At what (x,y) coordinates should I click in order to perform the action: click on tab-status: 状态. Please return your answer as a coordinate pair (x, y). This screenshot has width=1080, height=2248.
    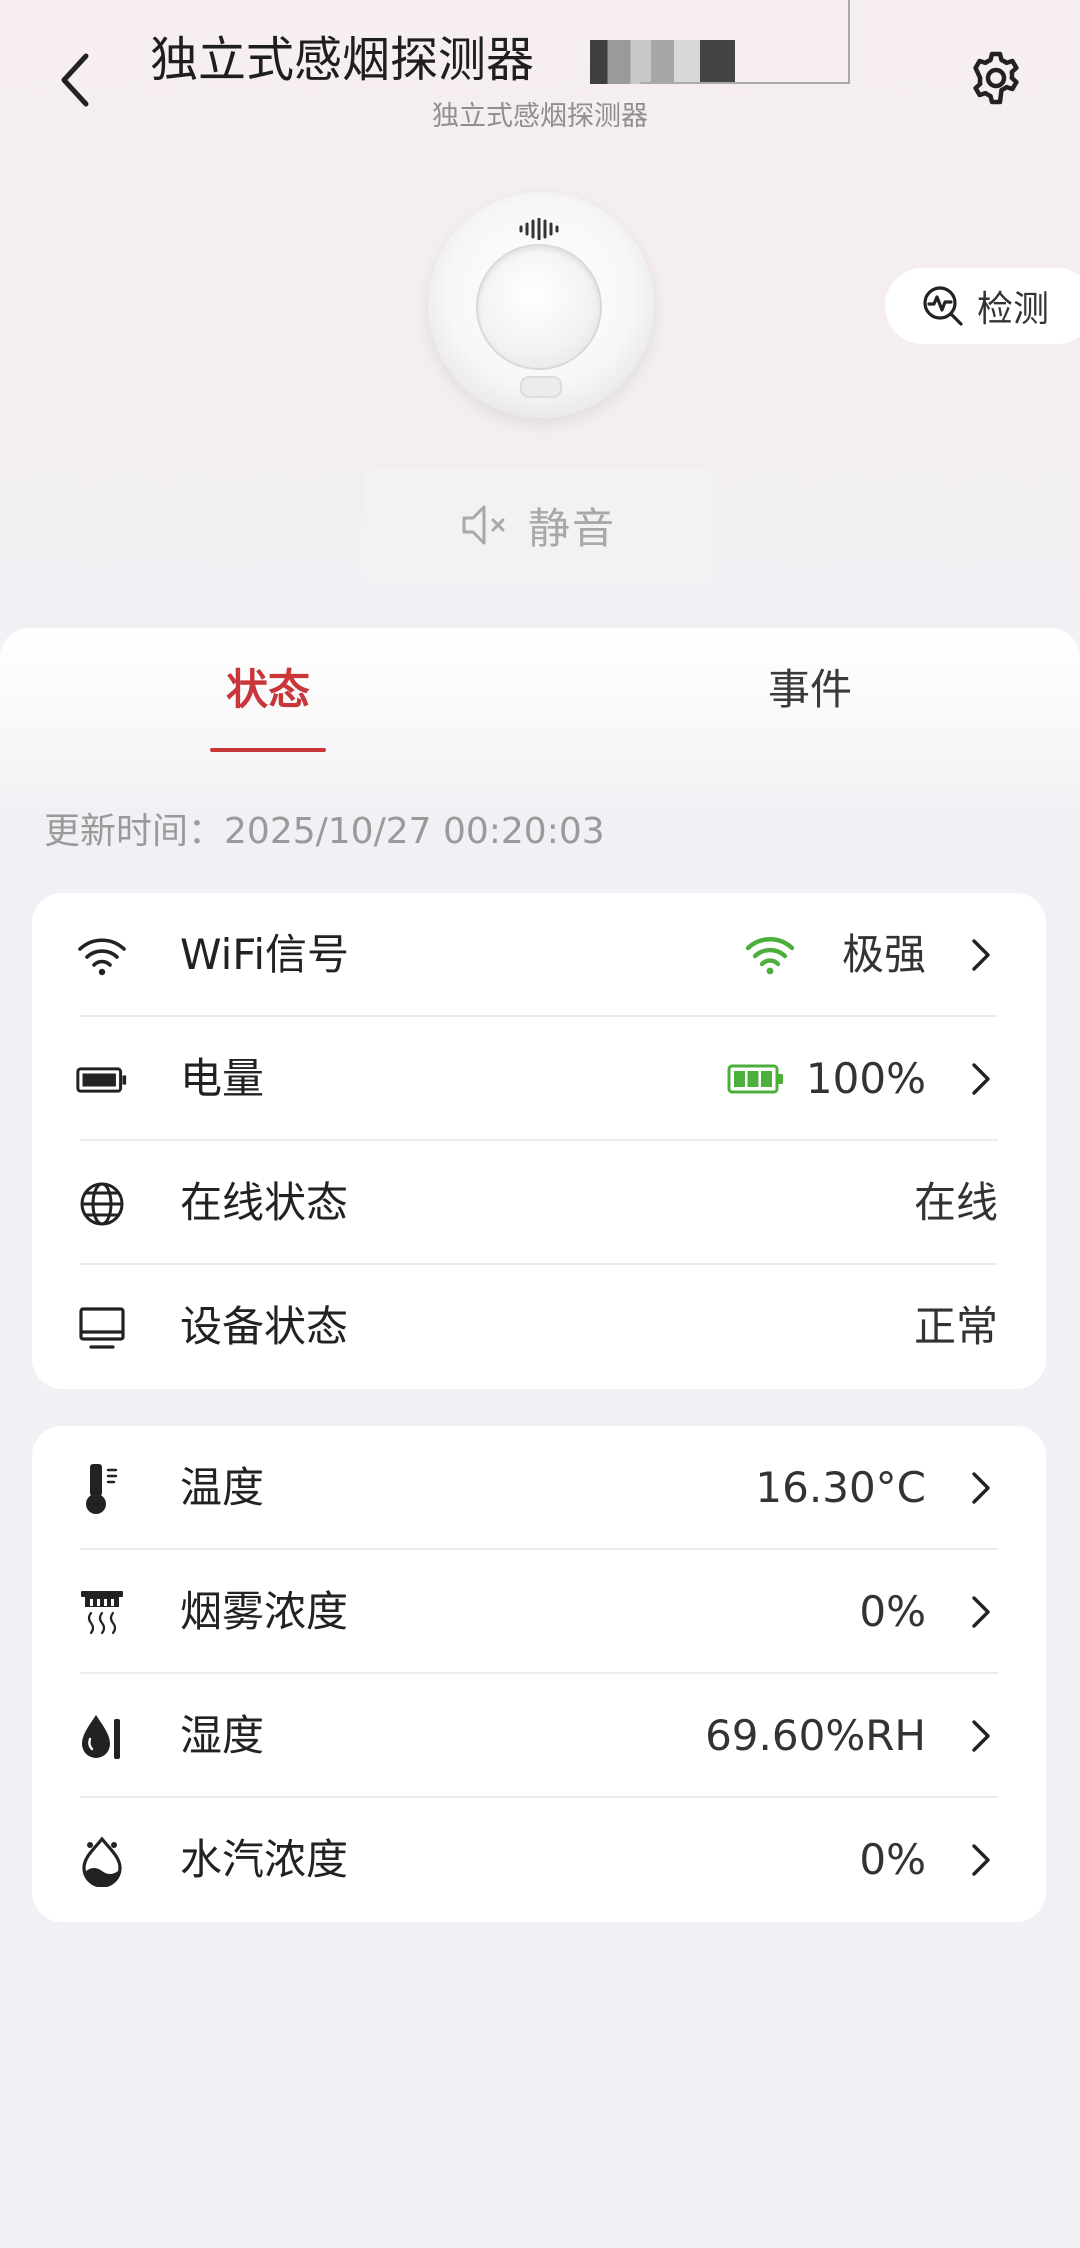
    Looking at the image, I should click on (268, 691).